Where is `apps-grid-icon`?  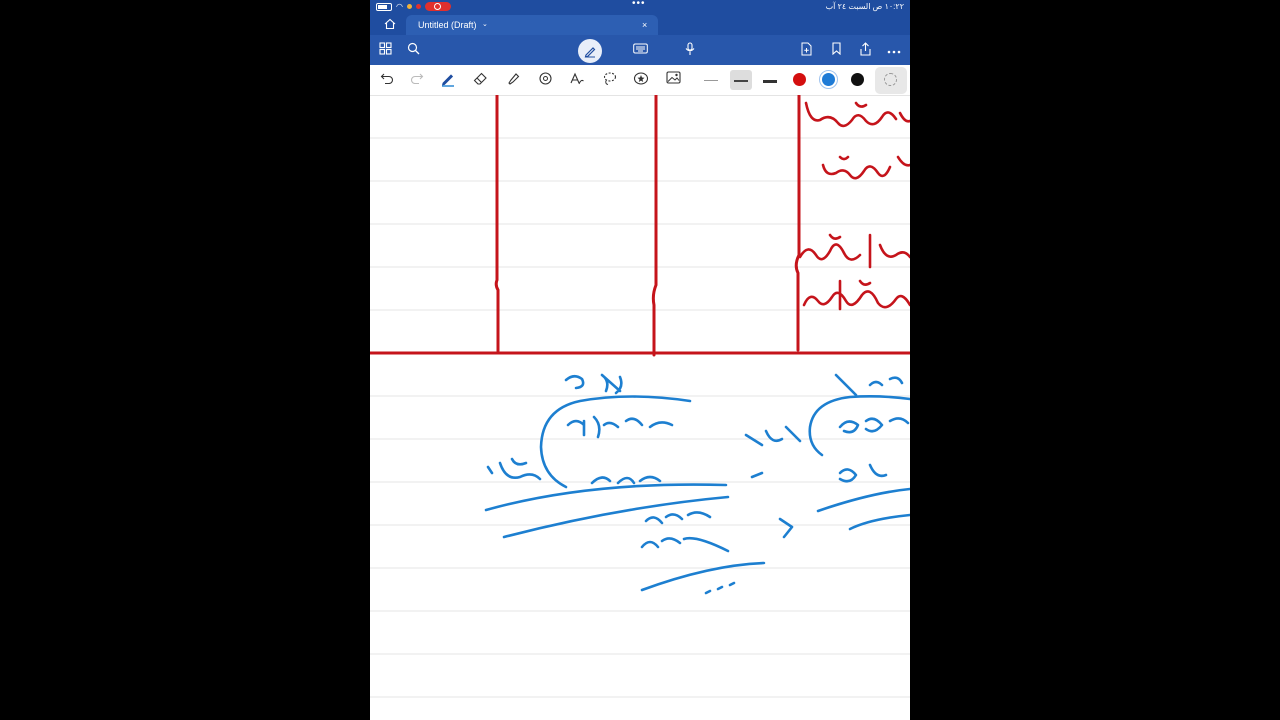
apps-grid-icon is located at coordinates (385, 50).